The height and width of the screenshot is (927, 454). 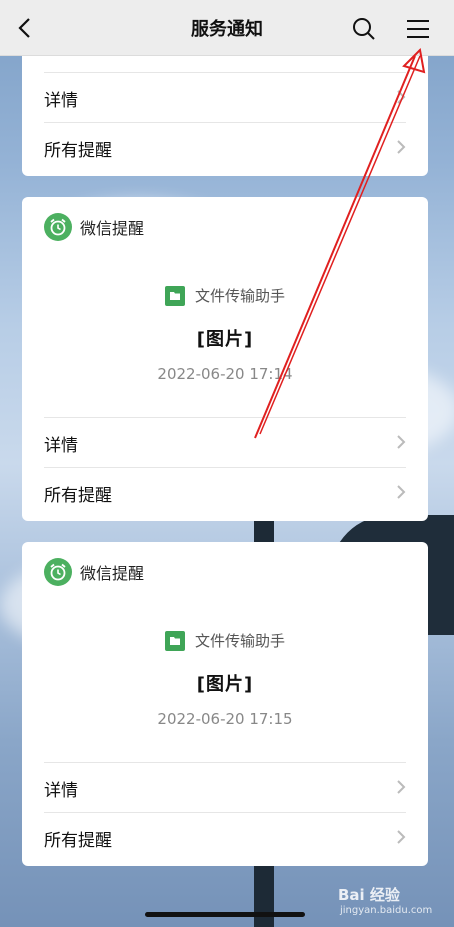 What do you see at coordinates (369, 895) in the screenshot?
I see `baidu-jingyan-watermark: Bai 经验` at bounding box center [369, 895].